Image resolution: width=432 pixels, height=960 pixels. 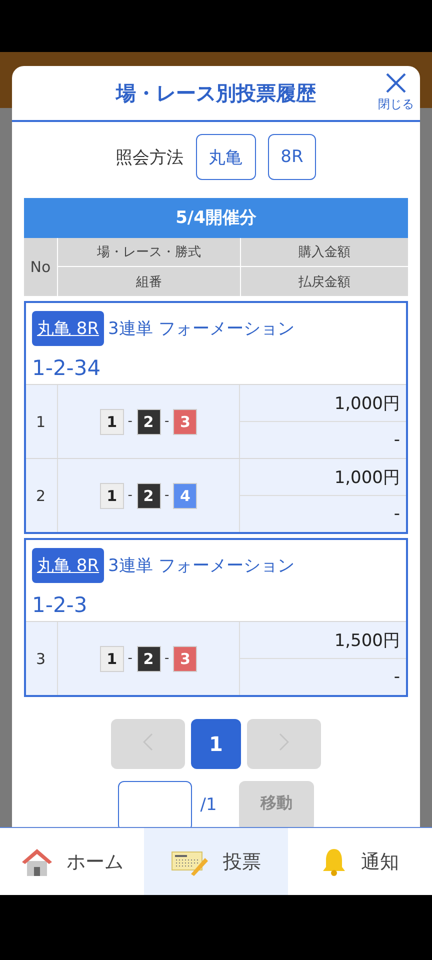 I want to click on page-input, so click(x=155, y=804).